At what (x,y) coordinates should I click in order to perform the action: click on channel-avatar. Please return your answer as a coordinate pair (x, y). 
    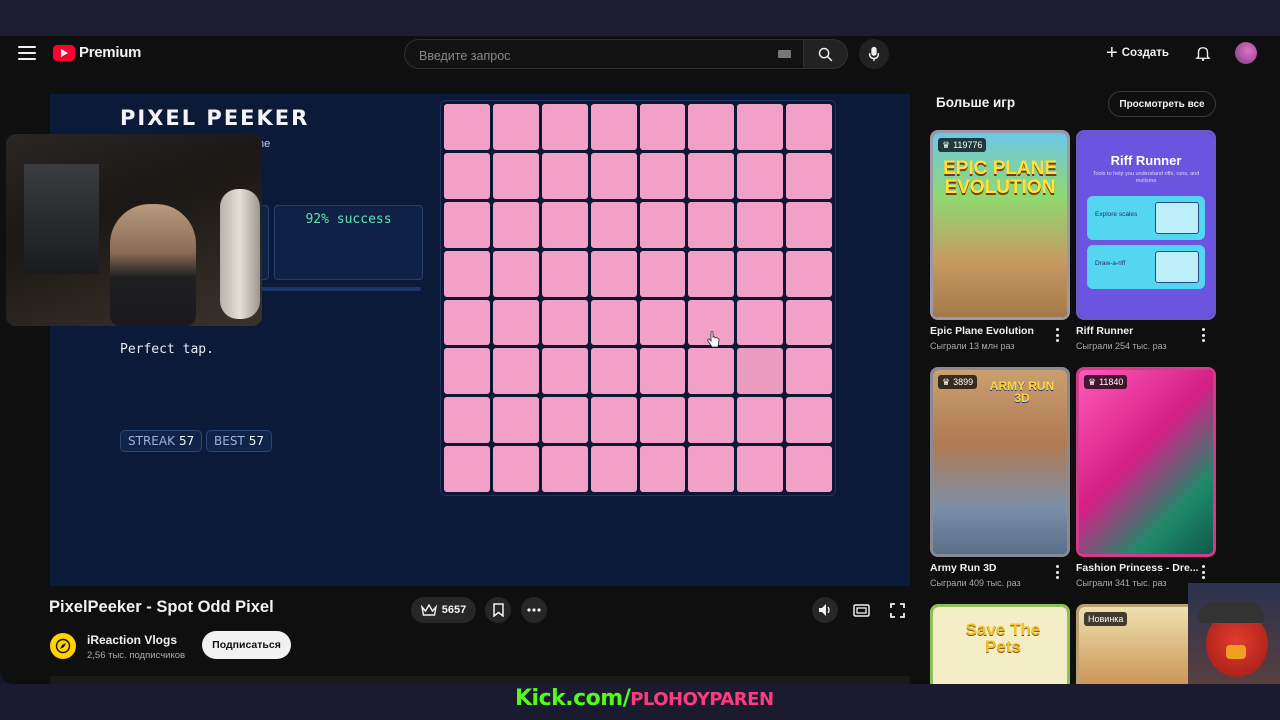
    Looking at the image, I should click on (63, 646).